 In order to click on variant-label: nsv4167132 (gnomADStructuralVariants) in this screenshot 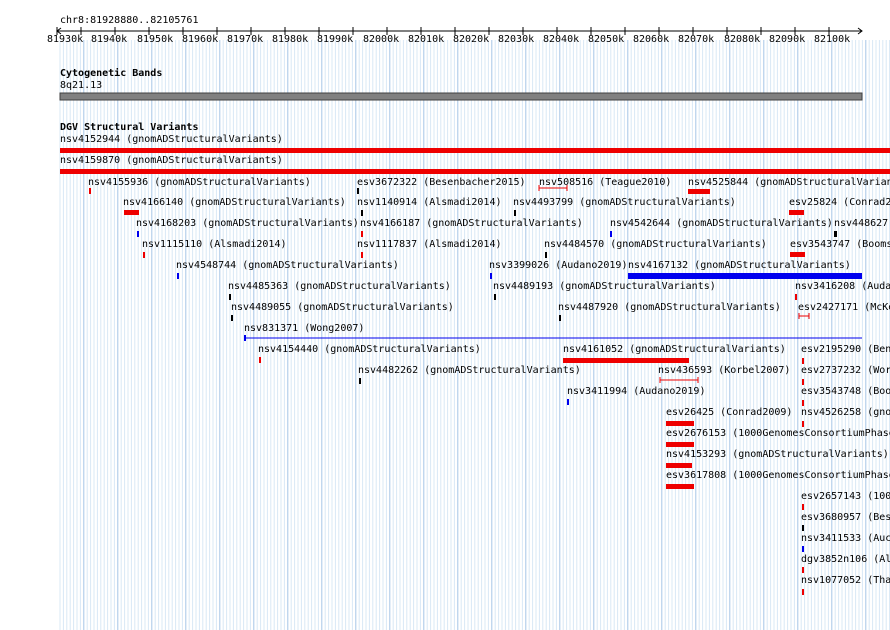, I will do `click(739, 266)`.